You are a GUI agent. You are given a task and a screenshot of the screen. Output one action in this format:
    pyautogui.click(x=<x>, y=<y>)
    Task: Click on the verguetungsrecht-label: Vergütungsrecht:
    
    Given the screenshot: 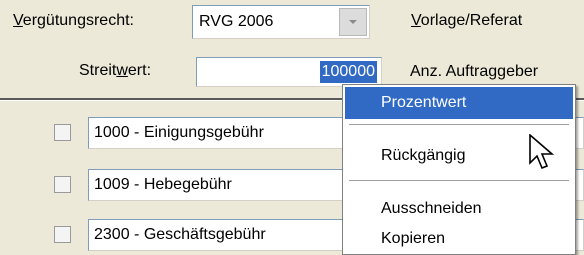 What is the action you would take?
    pyautogui.click(x=73, y=21)
    